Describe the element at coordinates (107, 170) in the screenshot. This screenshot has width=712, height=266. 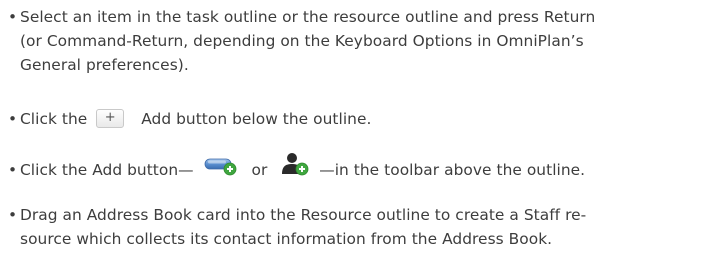
I see `item-3-text-before: Click the Add button—` at that location.